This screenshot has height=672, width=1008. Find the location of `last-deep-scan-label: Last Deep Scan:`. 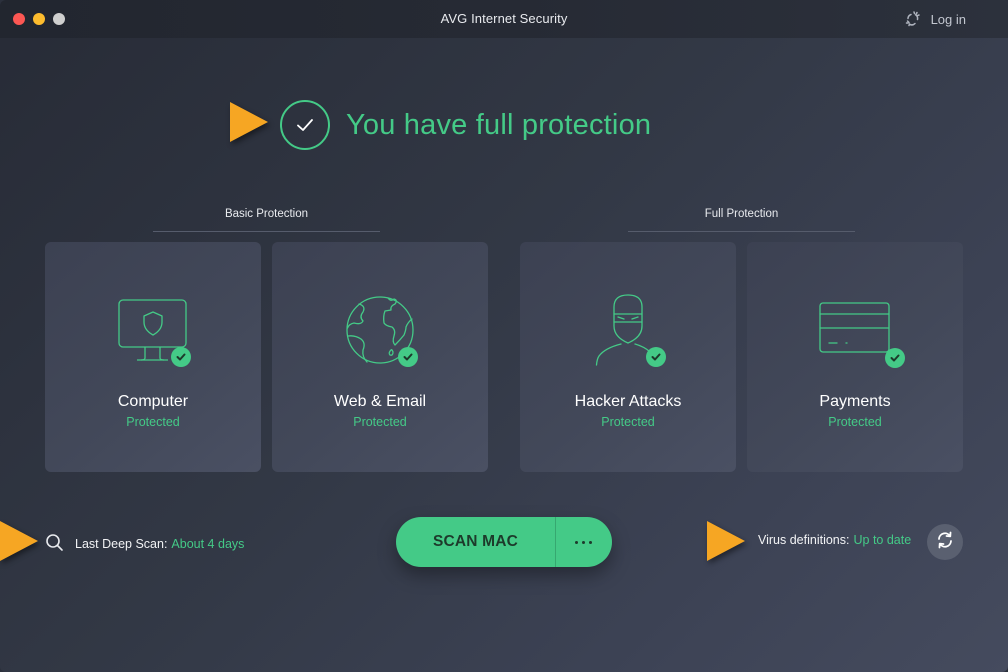

last-deep-scan-label: Last Deep Scan: is located at coordinates (121, 544).